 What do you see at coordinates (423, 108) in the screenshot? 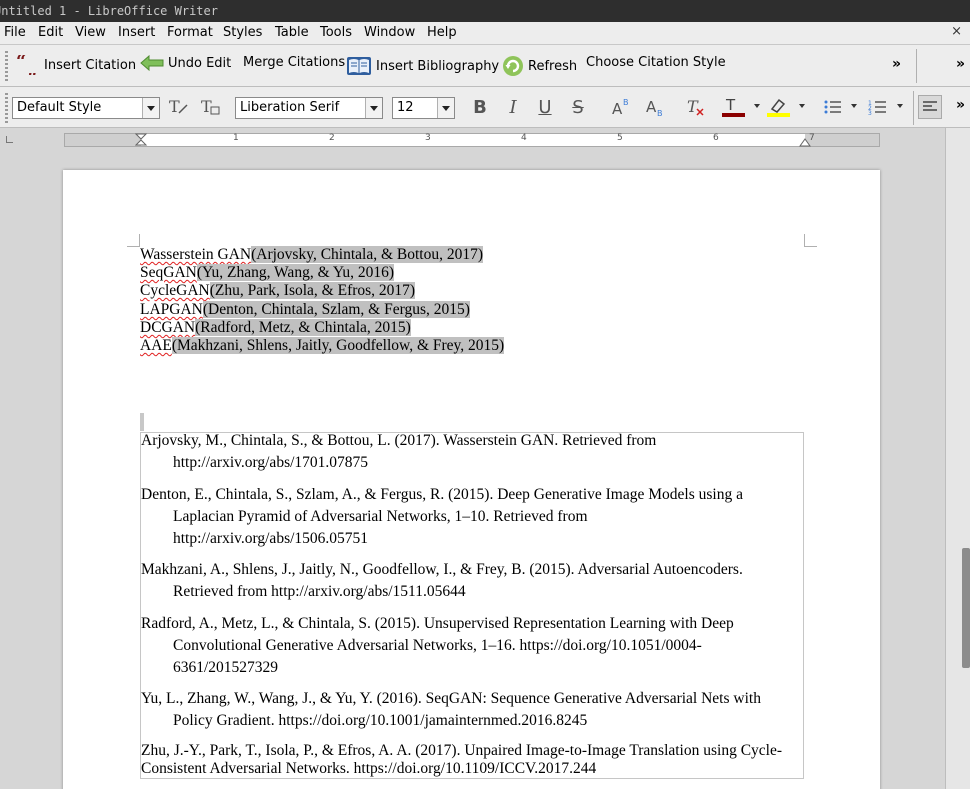
I see `font-size-combo: 12` at bounding box center [423, 108].